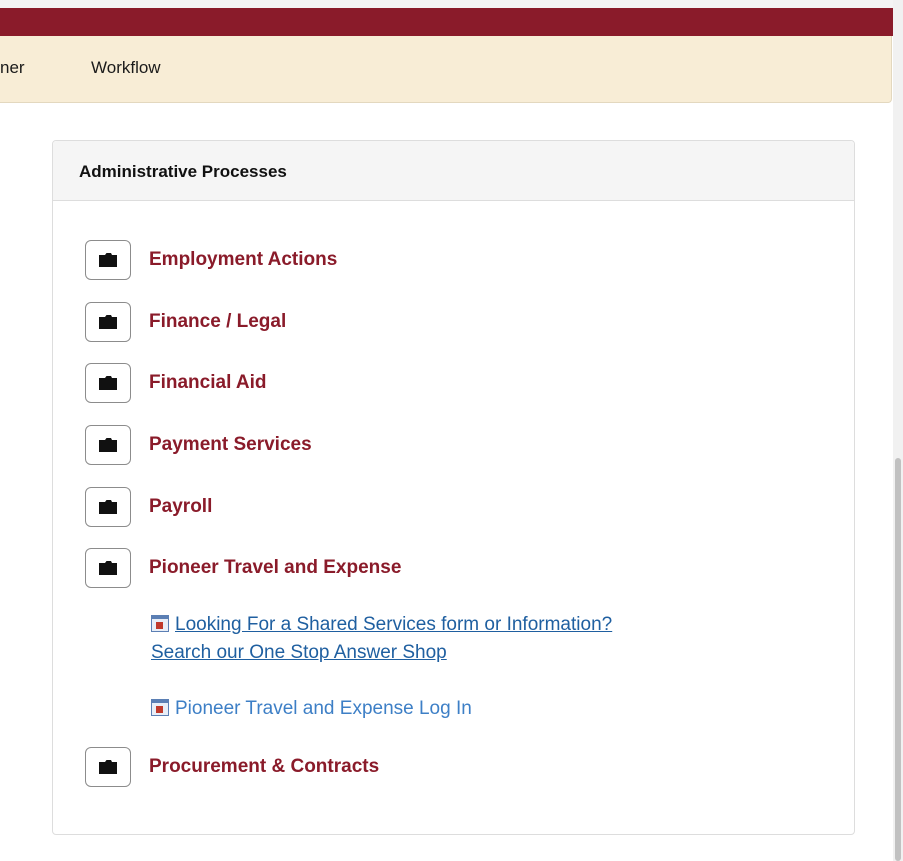 Image resolution: width=903 pixels, height=861 pixels. What do you see at coordinates (230, 445) in the screenshot?
I see `folder-label-payment-services: Payment Services` at bounding box center [230, 445].